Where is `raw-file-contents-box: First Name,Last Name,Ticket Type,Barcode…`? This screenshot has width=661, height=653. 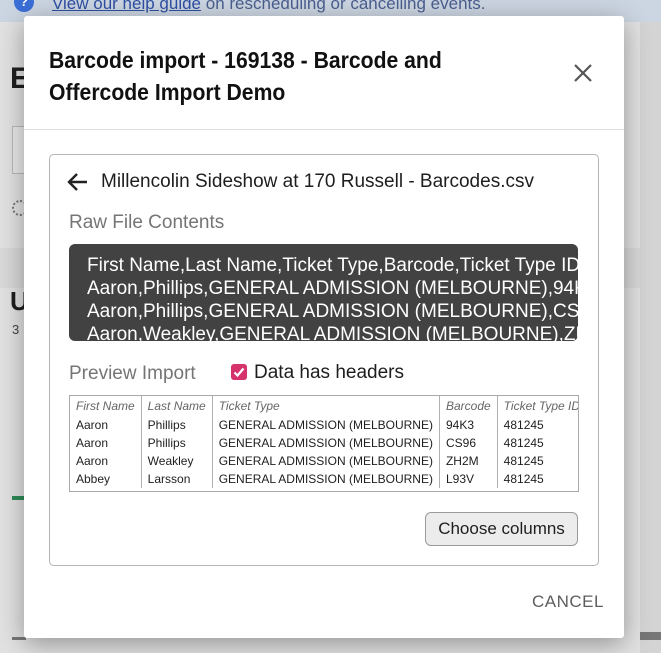
raw-file-contents-box: First Name,Last Name,Ticket Type,Barcode… is located at coordinates (323, 292).